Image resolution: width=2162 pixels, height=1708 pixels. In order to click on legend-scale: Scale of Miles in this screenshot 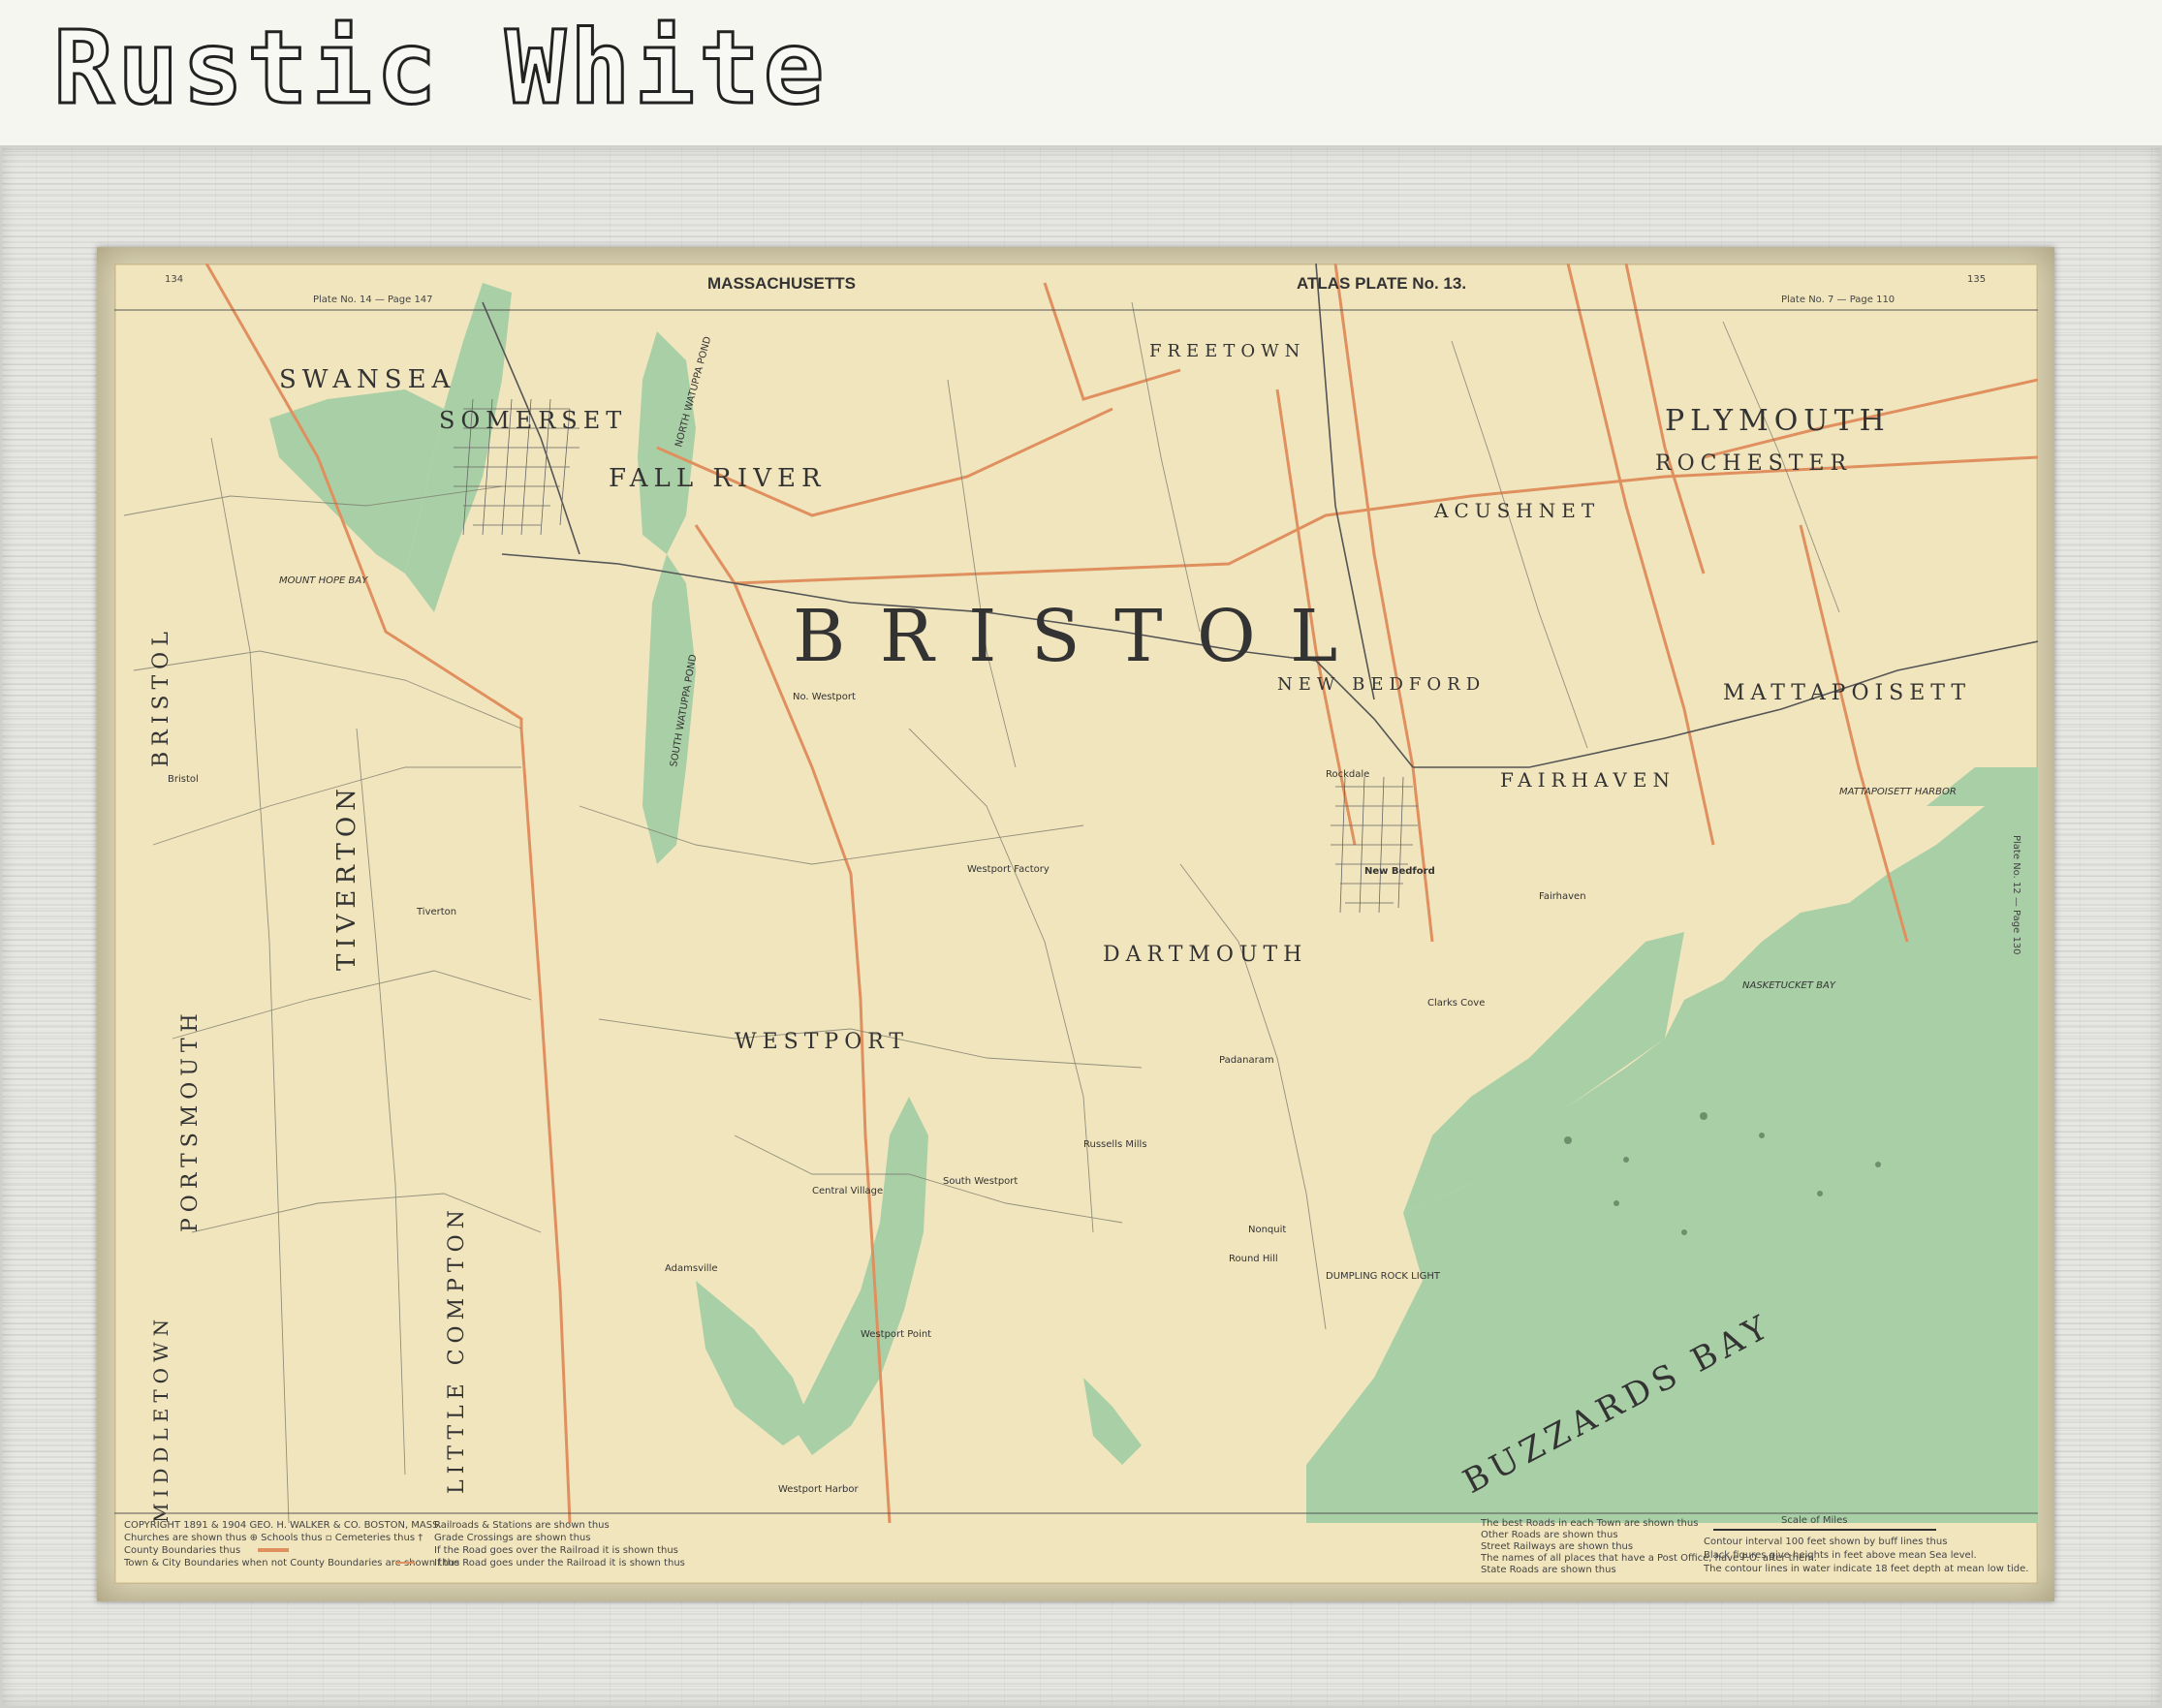, I will do `click(1814, 1520)`.